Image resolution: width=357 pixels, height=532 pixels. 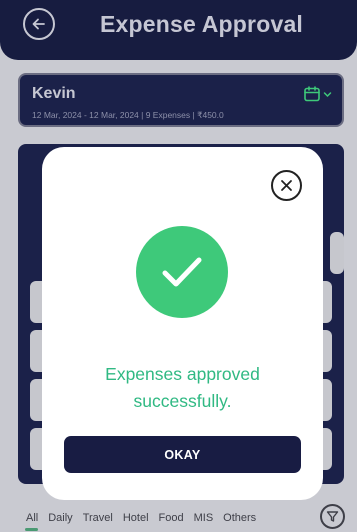 I want to click on success-message: Expenses approved successfully., so click(x=182, y=388).